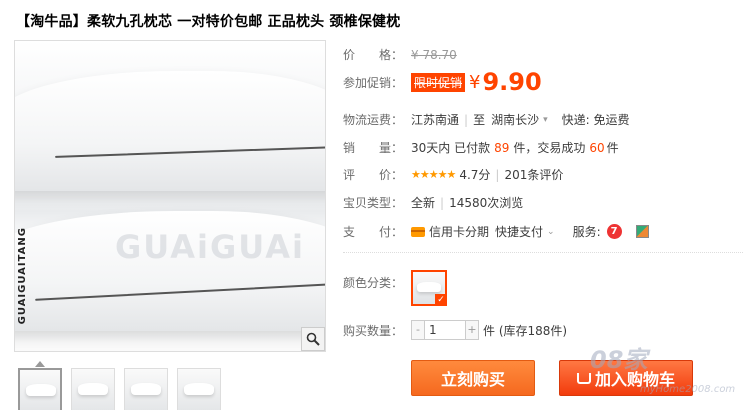 Image resolution: width=750 pixels, height=410 pixels. What do you see at coordinates (549, 148) in the screenshot?
I see `sales-mid: 件，交易成功` at bounding box center [549, 148].